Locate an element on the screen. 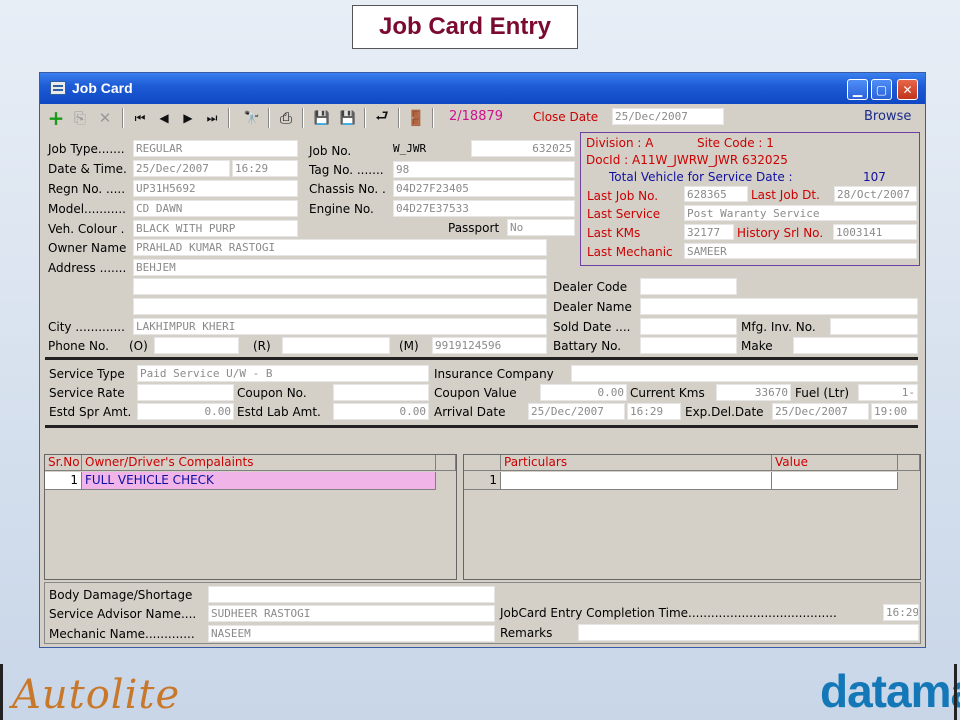  dealer-code-label: Dealer Code is located at coordinates (590, 287).